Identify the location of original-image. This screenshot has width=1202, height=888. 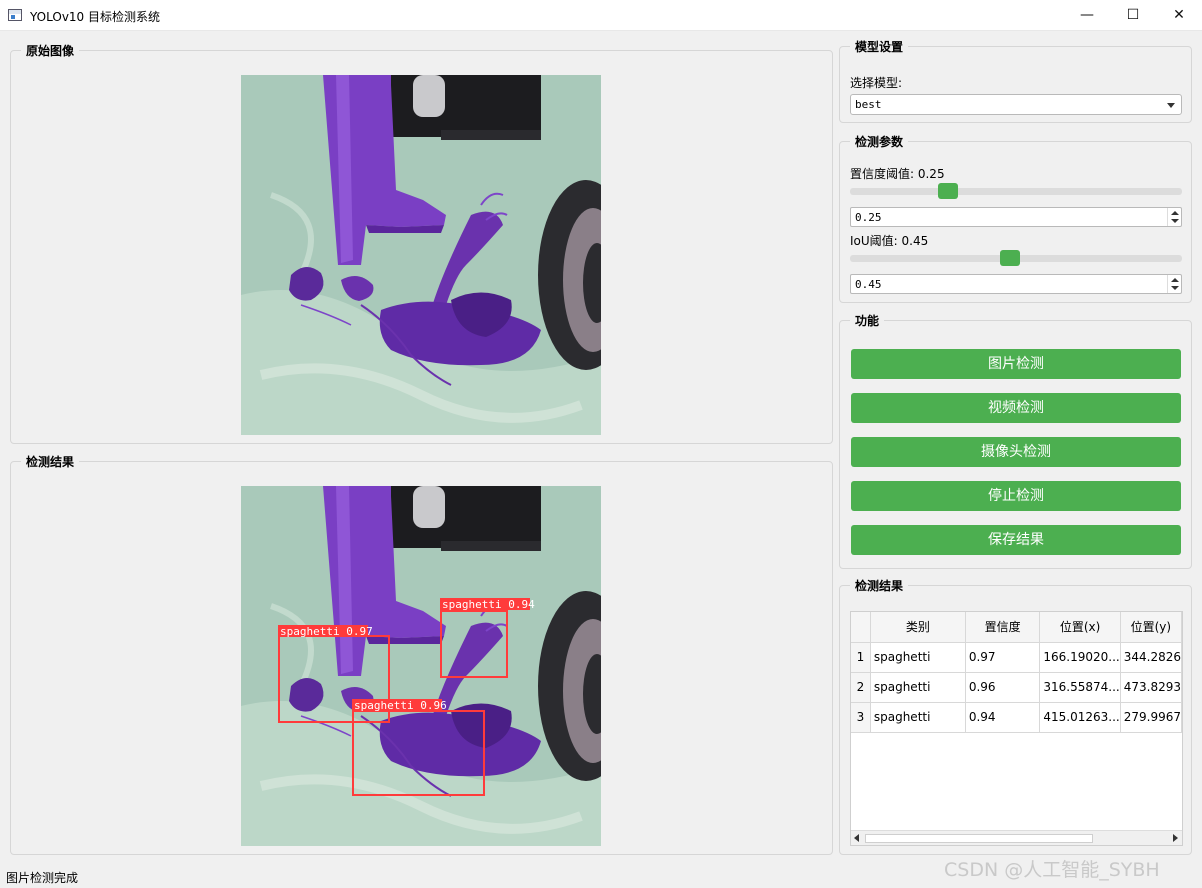
(421, 255).